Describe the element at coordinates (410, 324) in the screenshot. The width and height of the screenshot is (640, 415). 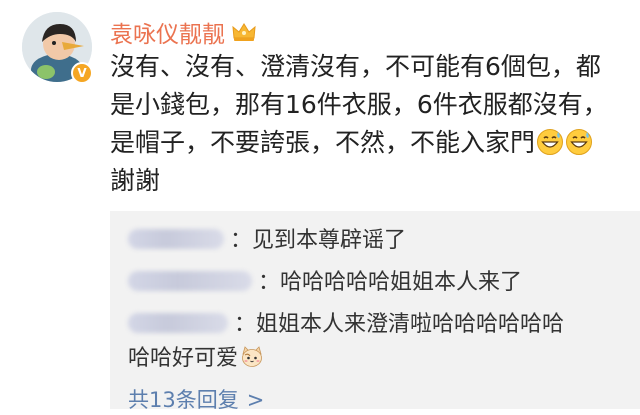
I see `reply-text-line1: 姐姐本人来澄清啦哈哈哈哈哈哈` at that location.